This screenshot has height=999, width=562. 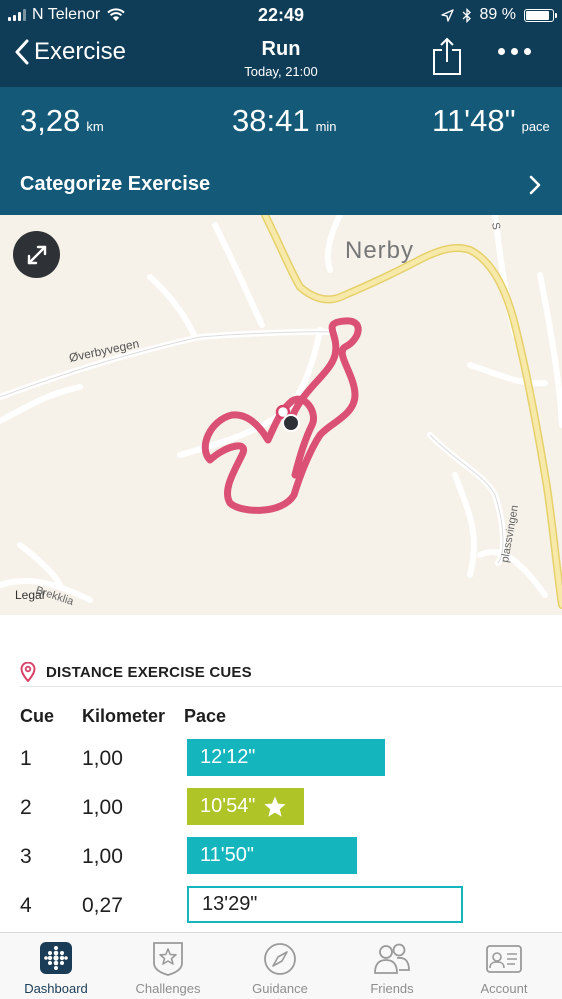 I want to click on duration-value: 38:41, so click(x=271, y=120).